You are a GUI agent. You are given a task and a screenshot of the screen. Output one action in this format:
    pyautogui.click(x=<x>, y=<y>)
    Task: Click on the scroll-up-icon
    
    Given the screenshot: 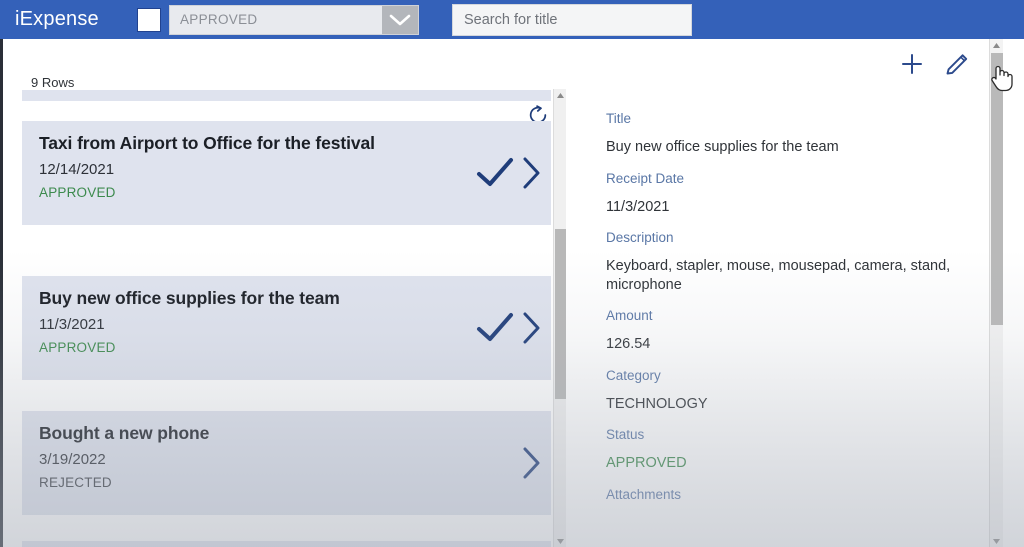 What is the action you would take?
    pyautogui.click(x=560, y=95)
    